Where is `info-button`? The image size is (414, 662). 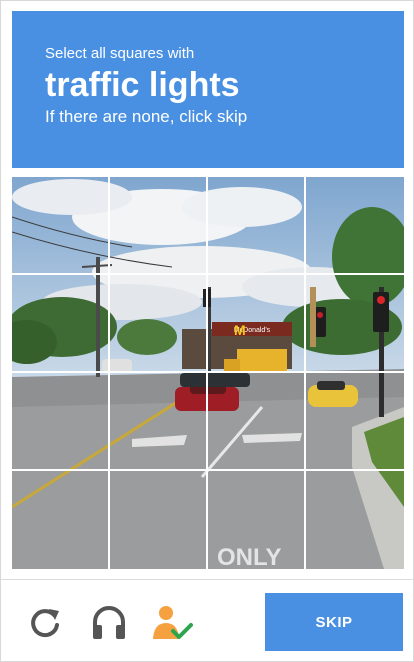
info-button is located at coordinates (173, 623).